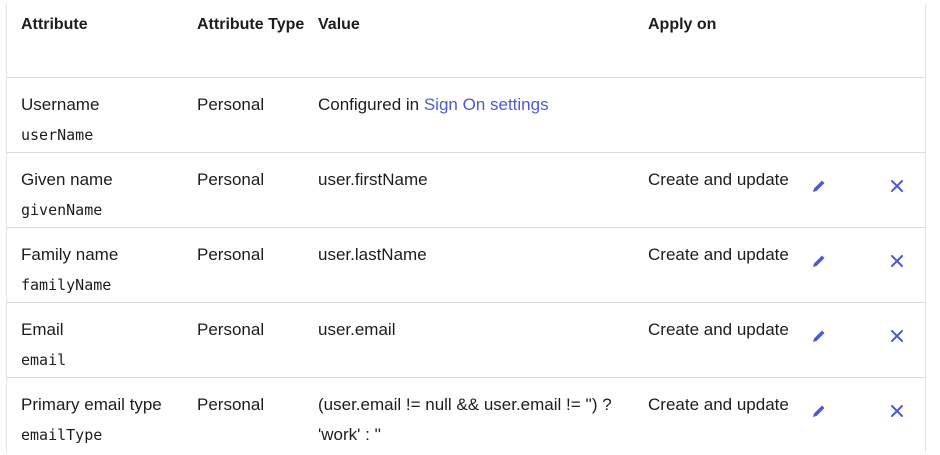  What do you see at coordinates (102, 265) in the screenshot?
I see `attribute-cell: Family name familyName` at bounding box center [102, 265].